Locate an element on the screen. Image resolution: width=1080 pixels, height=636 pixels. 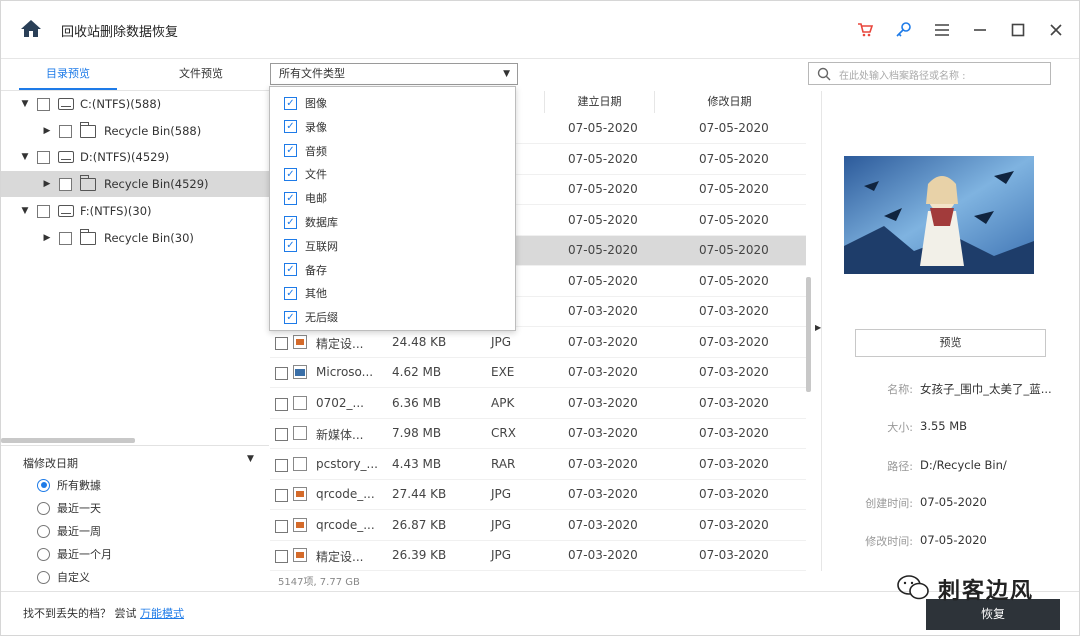
collapse-panel-icon: ▶ is located at coordinates (818, 327).